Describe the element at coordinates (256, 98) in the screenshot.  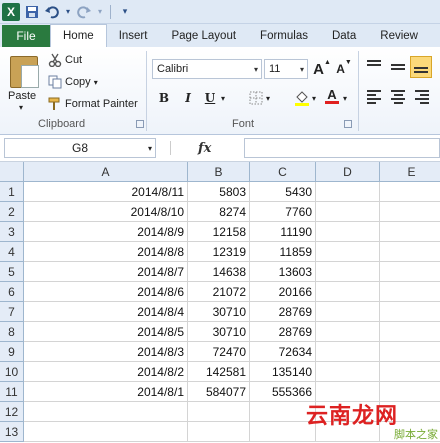
I see `borders-button` at that location.